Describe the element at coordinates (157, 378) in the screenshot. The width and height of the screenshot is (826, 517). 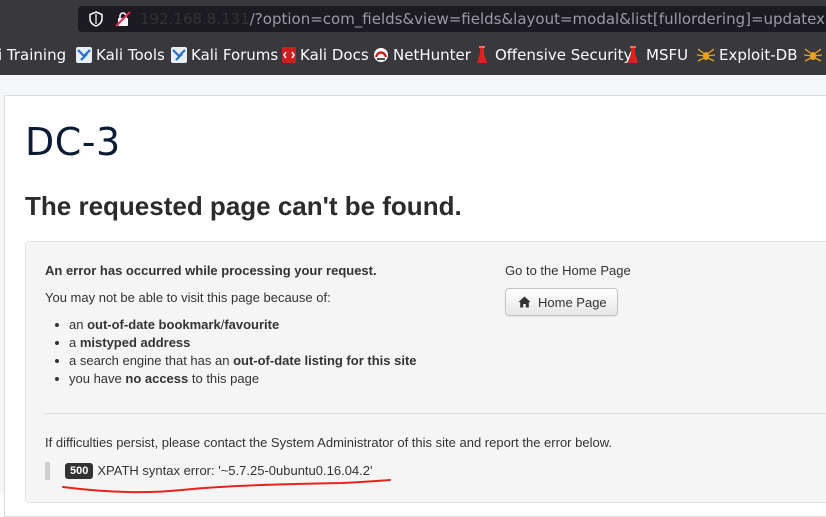
I see `reason-bold: no access` at that location.